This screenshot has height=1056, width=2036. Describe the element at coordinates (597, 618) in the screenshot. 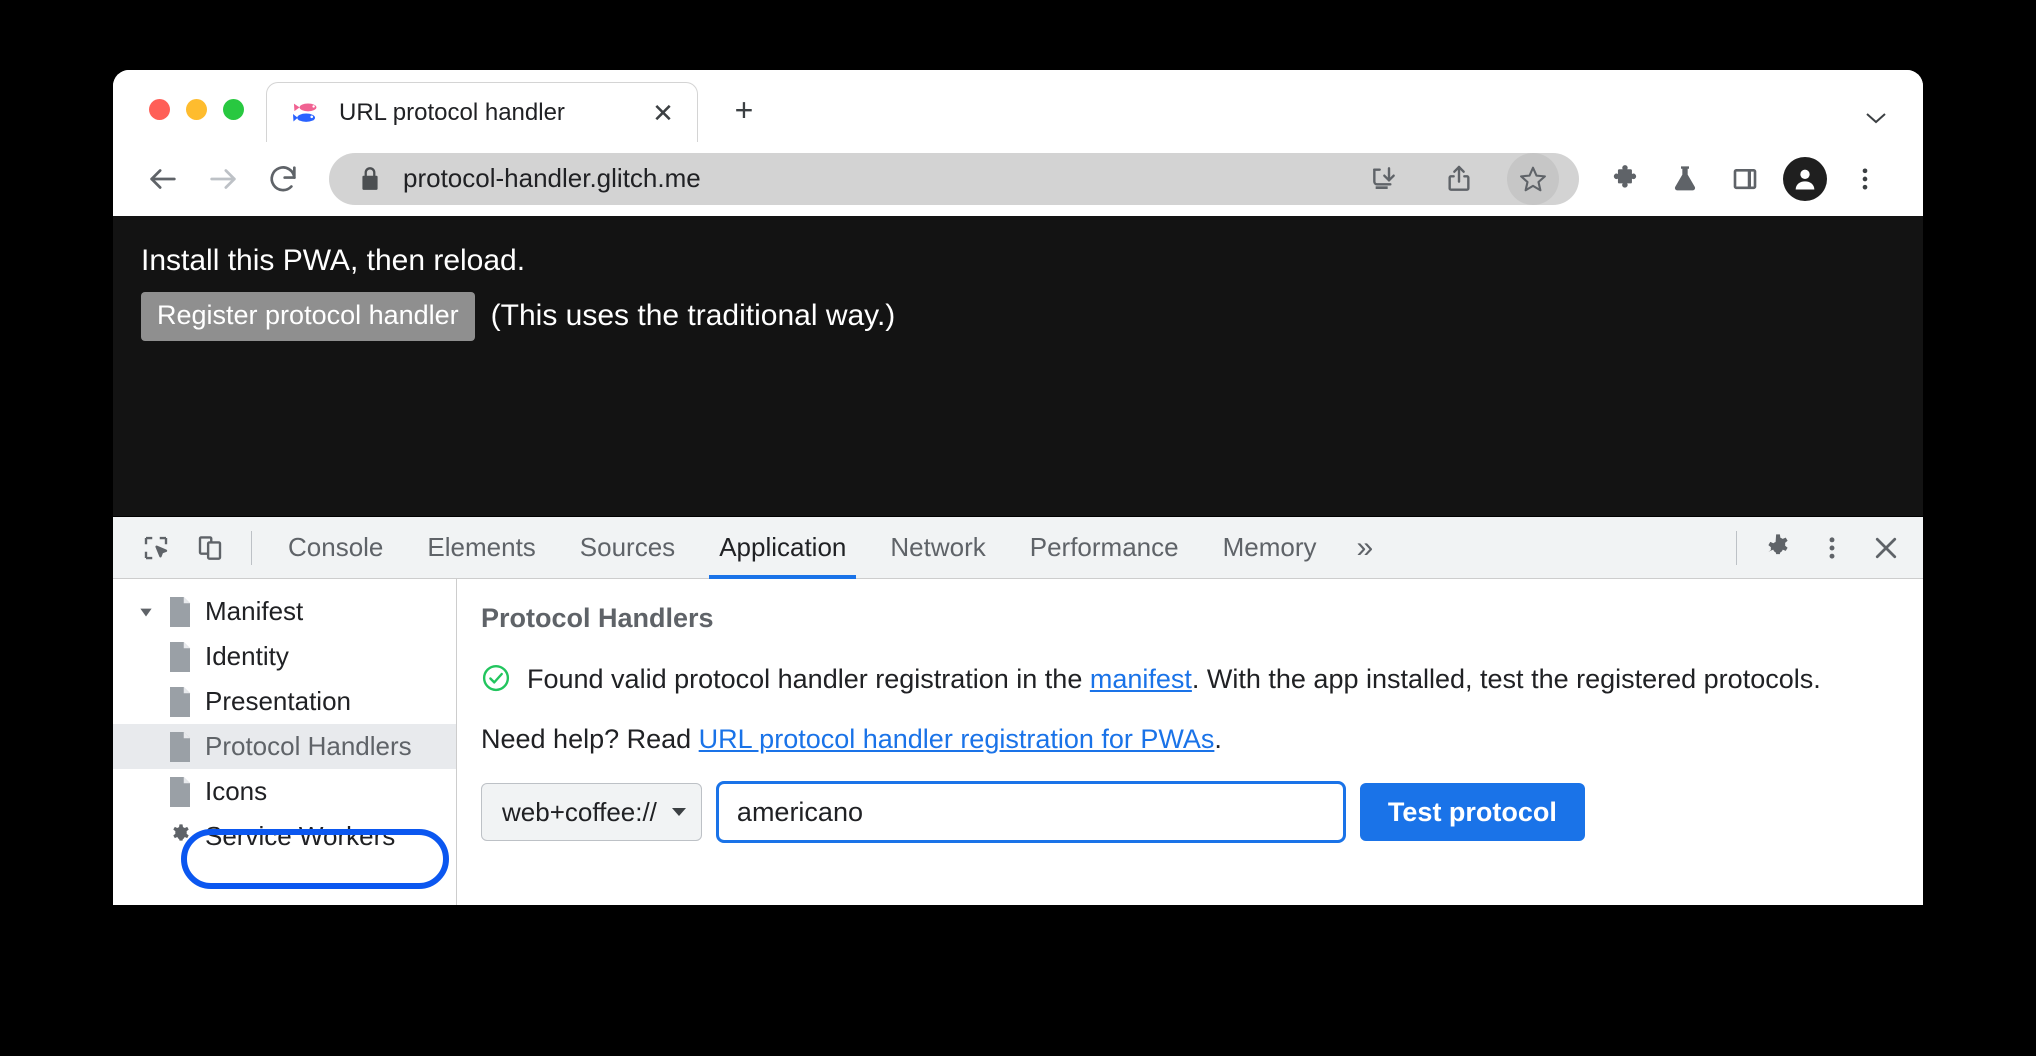

I see `page-title: Protocol Handlers` at that location.